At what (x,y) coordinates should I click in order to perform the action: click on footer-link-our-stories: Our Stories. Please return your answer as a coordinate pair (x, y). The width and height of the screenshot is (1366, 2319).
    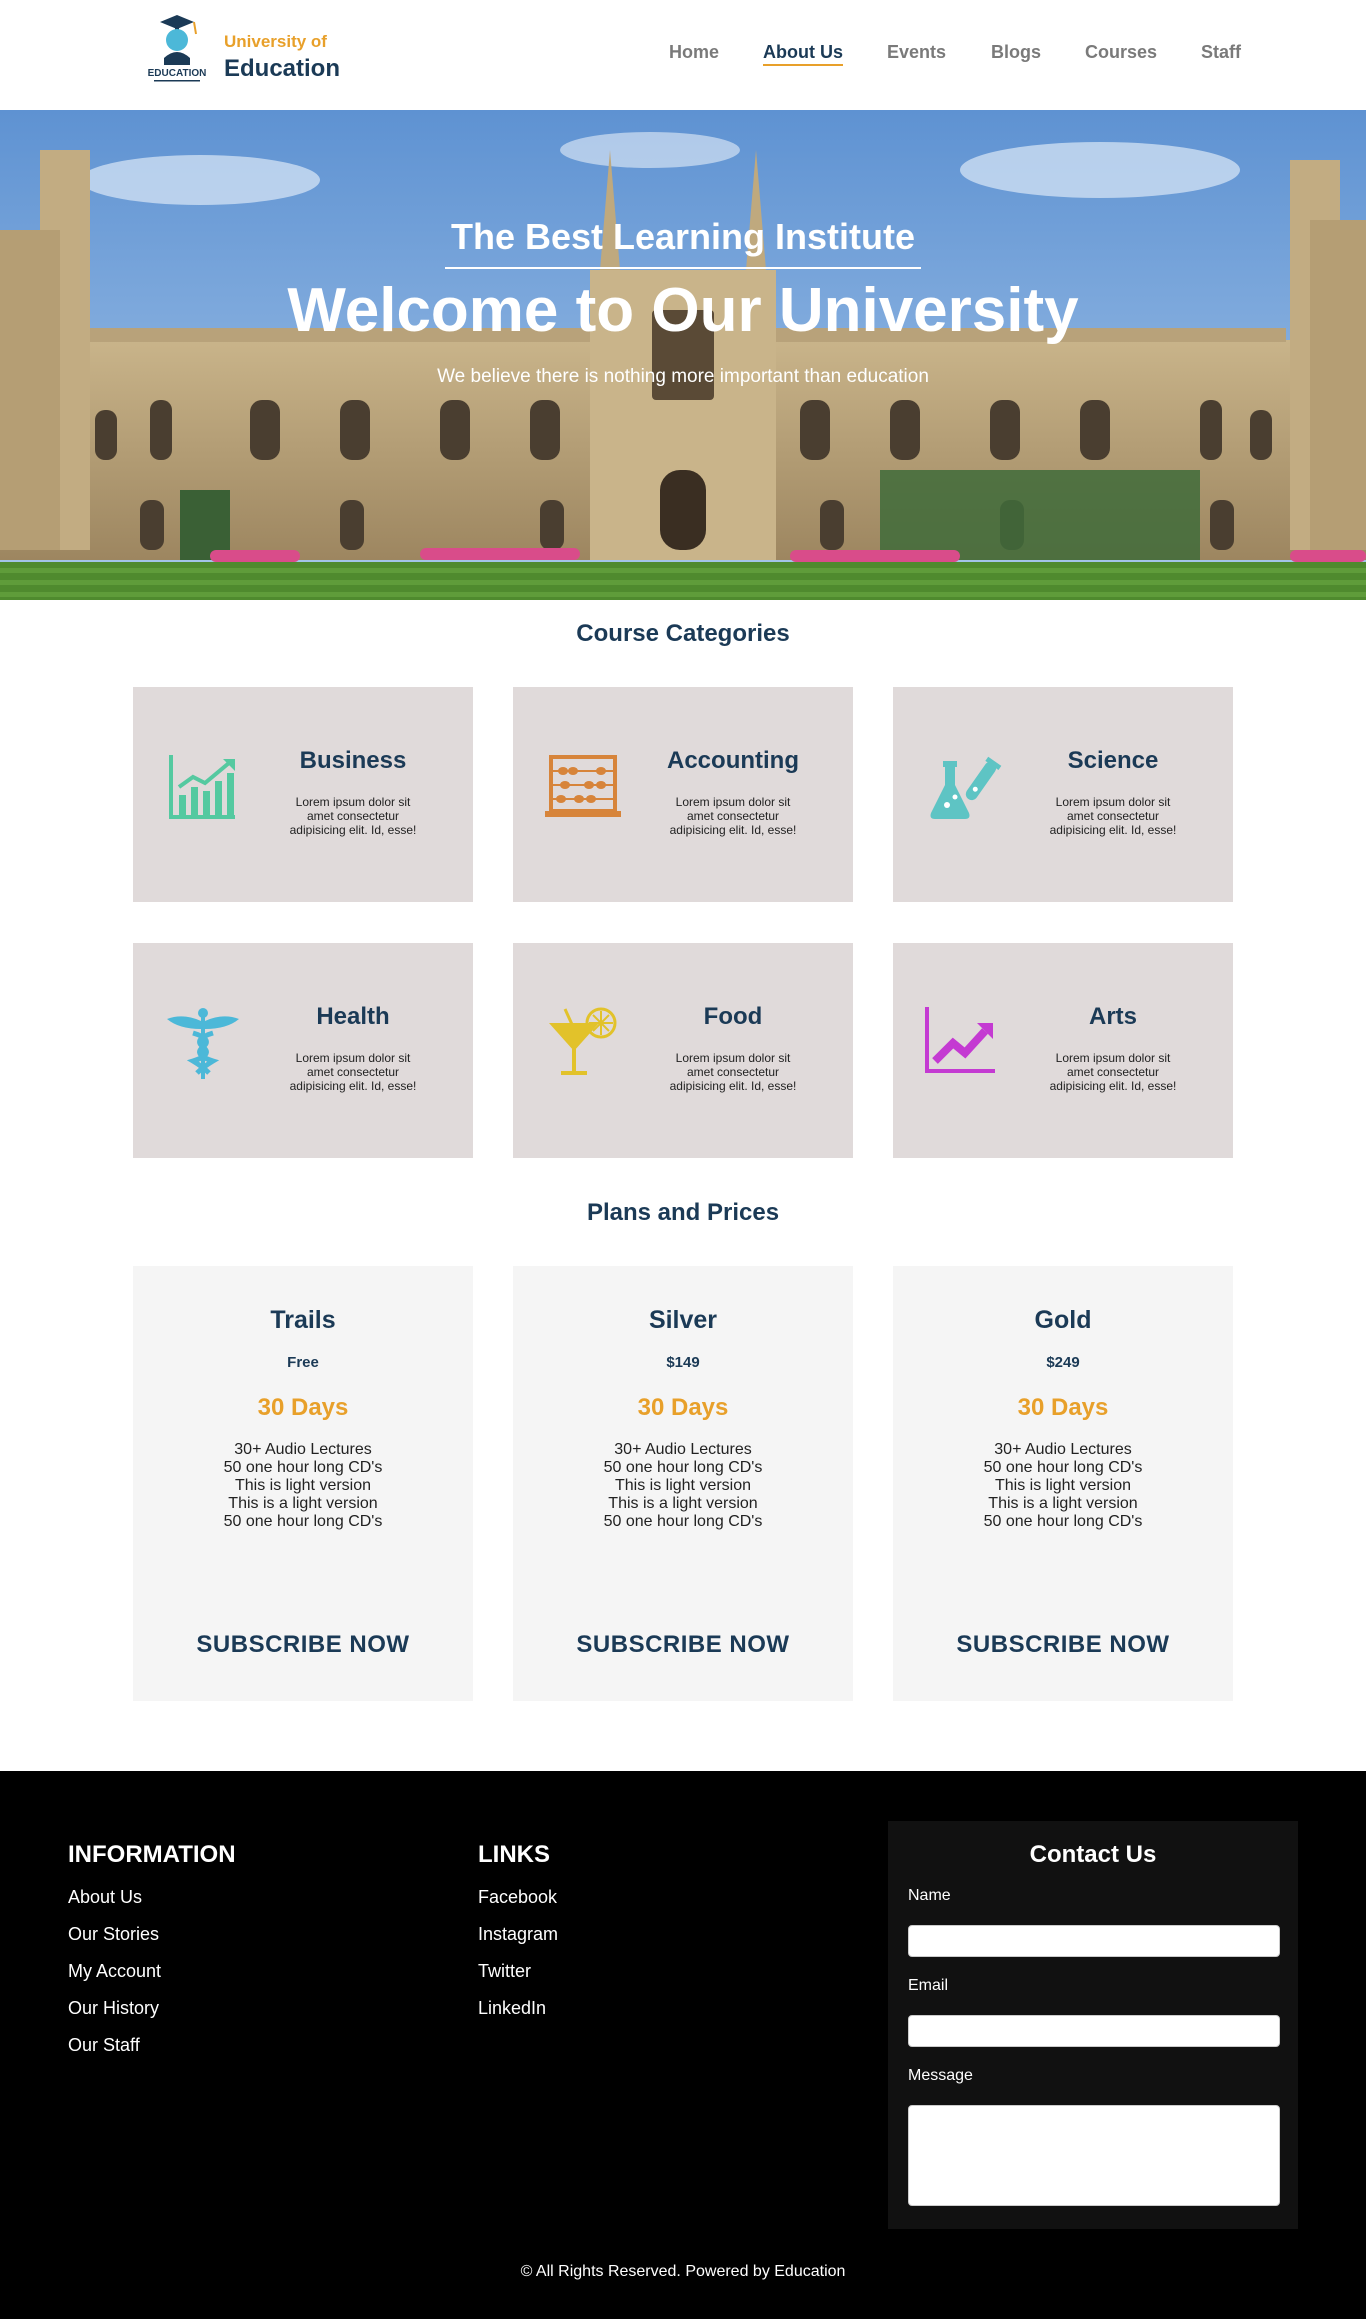
    Looking at the image, I should click on (113, 1934).